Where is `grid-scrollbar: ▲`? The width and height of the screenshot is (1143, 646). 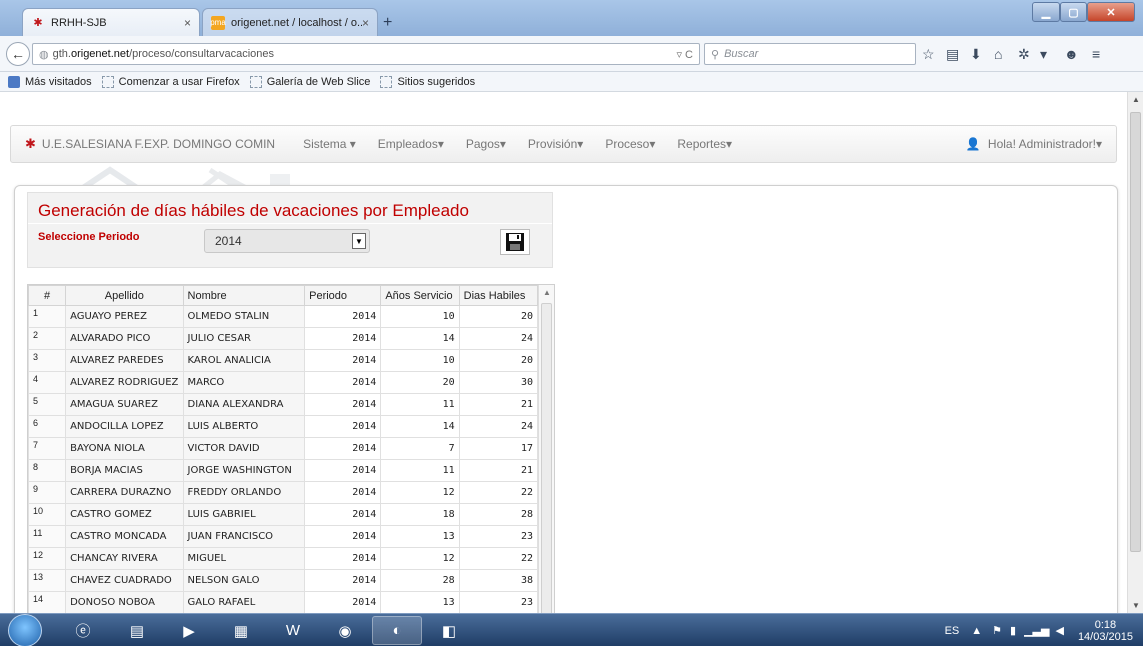 grid-scrollbar: ▲ is located at coordinates (546, 449).